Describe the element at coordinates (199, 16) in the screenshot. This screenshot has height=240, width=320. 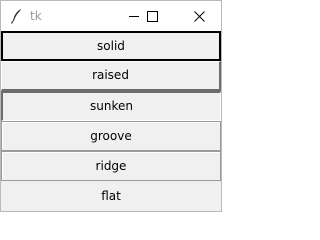
I see `close-button` at that location.